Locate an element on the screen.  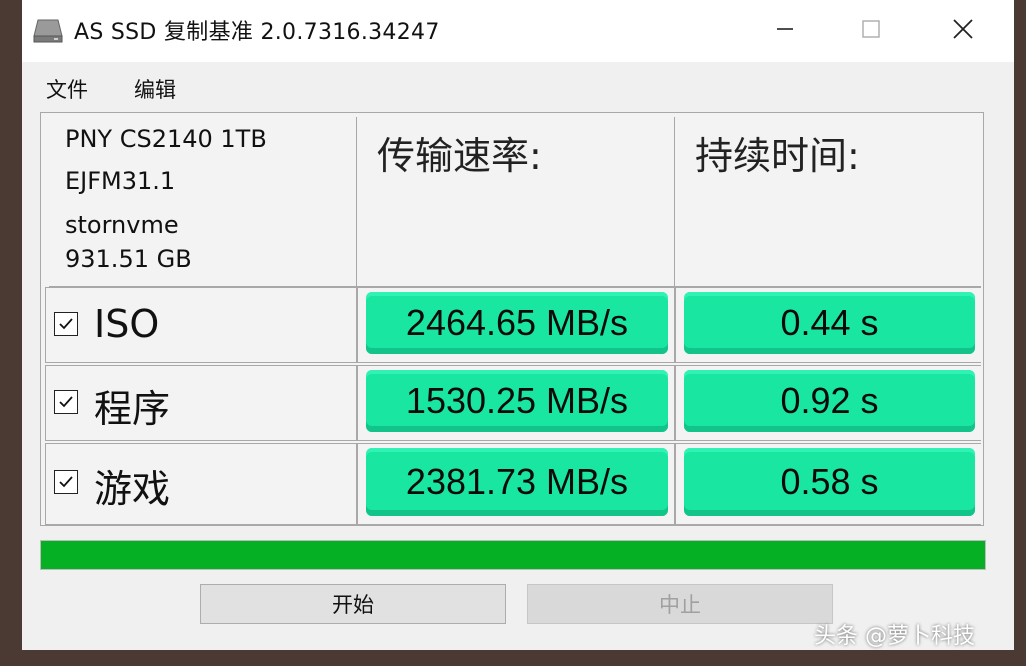
game-speed-result: 2381.73 MB/s is located at coordinates (517, 482).